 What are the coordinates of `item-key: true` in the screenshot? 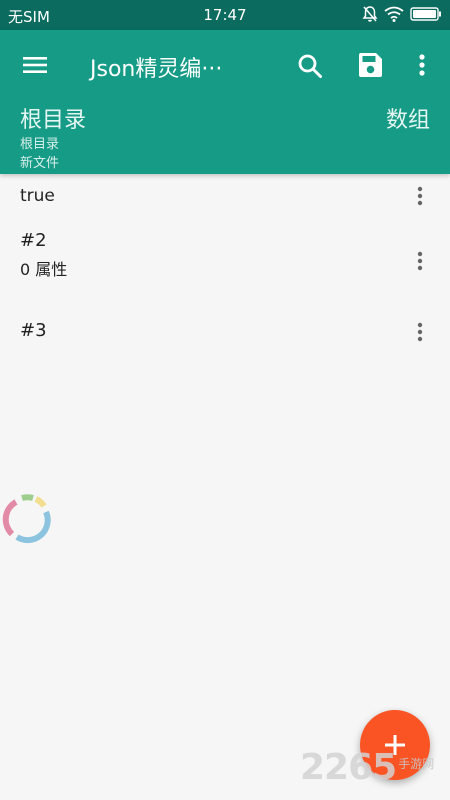 It's located at (37, 196).